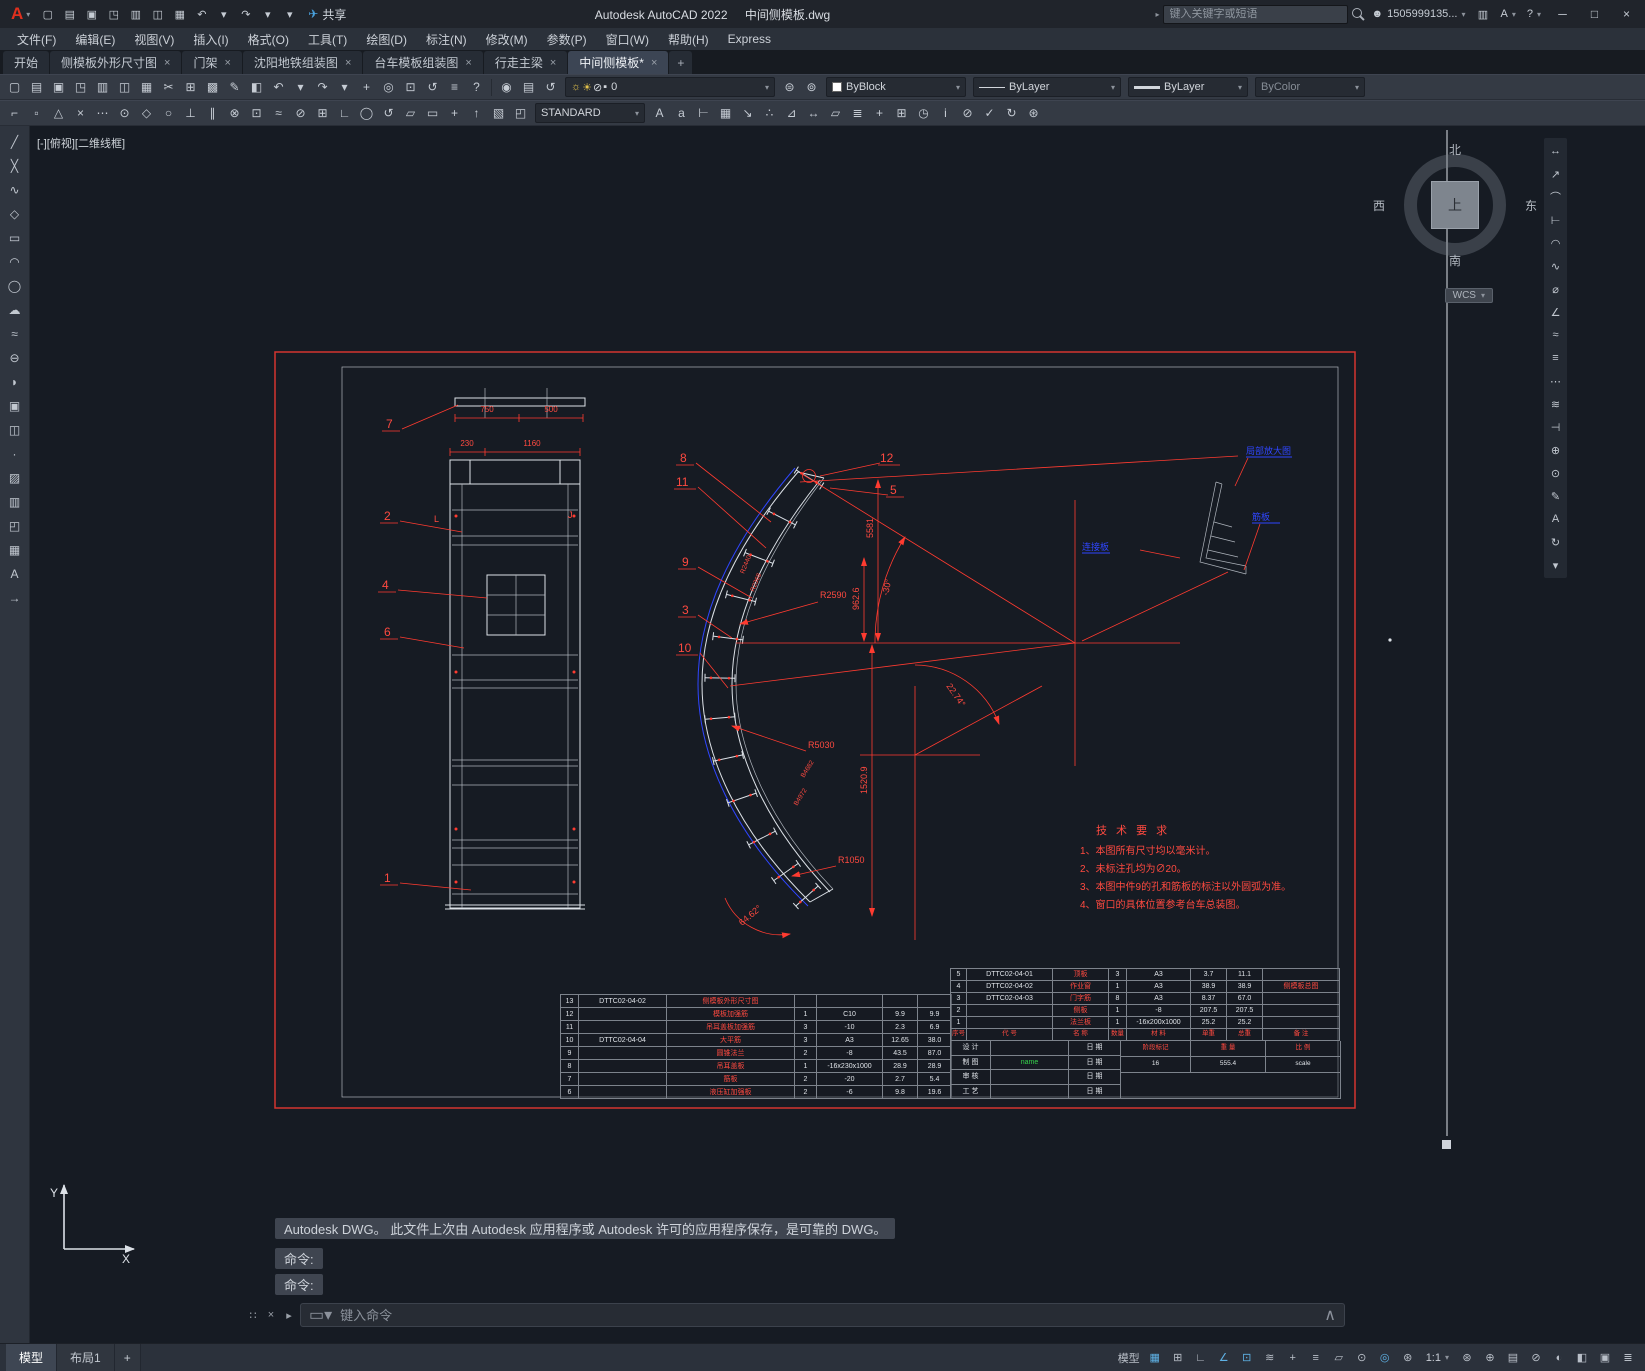 Image resolution: width=1645 pixels, height=1371 pixels. What do you see at coordinates (967, 113) in the screenshot?
I see `purge-icon: ⊘` at bounding box center [967, 113].